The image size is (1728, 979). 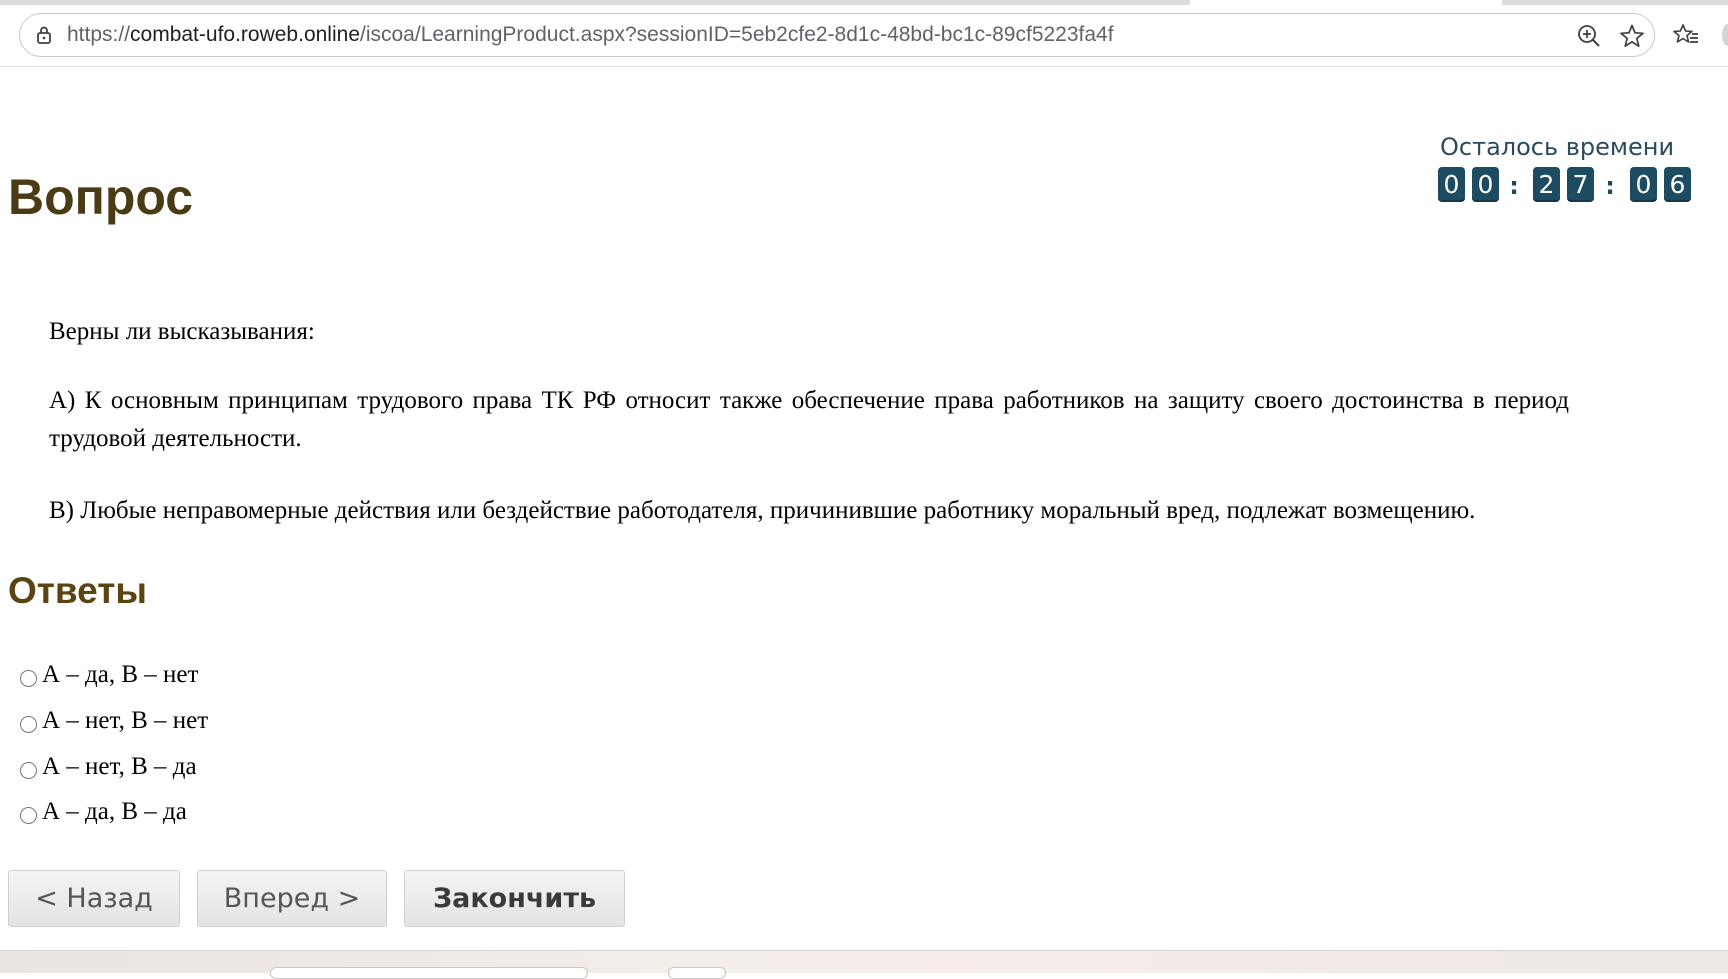 I want to click on lock-icon, so click(x=44, y=35).